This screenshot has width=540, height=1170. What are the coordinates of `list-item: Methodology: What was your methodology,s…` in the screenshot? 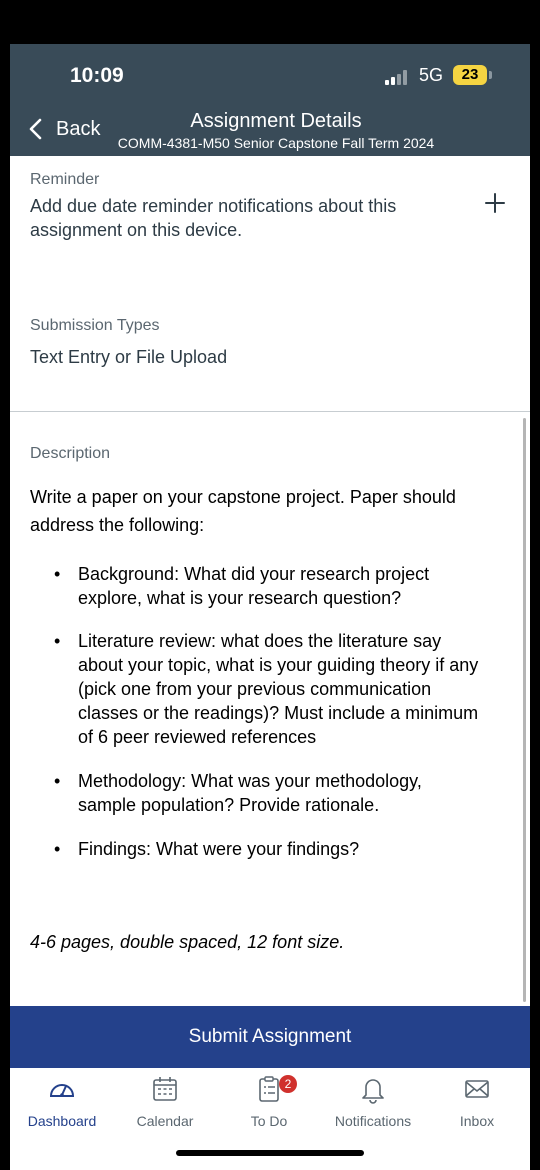 It's located at (282, 793).